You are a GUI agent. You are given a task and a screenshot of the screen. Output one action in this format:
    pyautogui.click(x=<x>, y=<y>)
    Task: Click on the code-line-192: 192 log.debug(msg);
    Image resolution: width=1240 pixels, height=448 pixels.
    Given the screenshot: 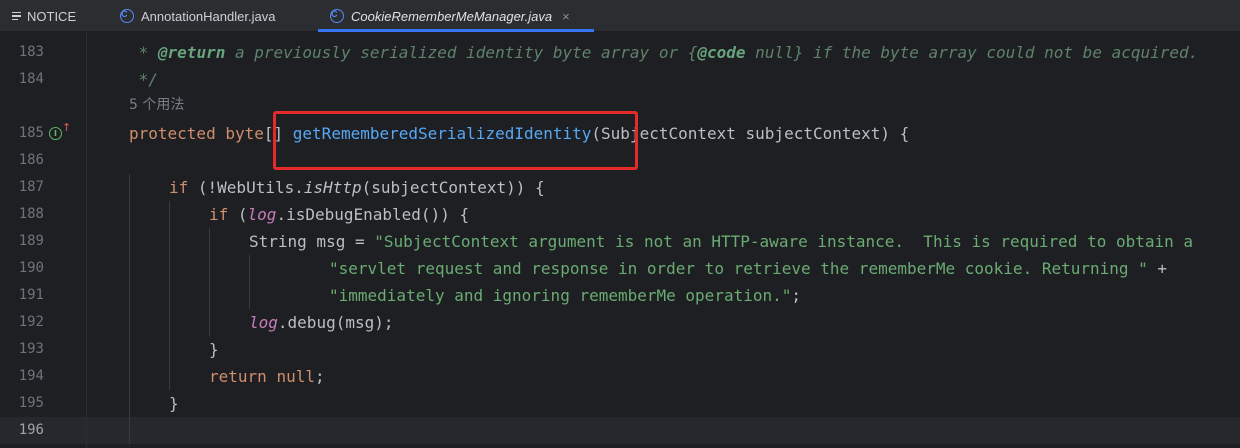 What is the action you would take?
    pyautogui.click(x=620, y=322)
    